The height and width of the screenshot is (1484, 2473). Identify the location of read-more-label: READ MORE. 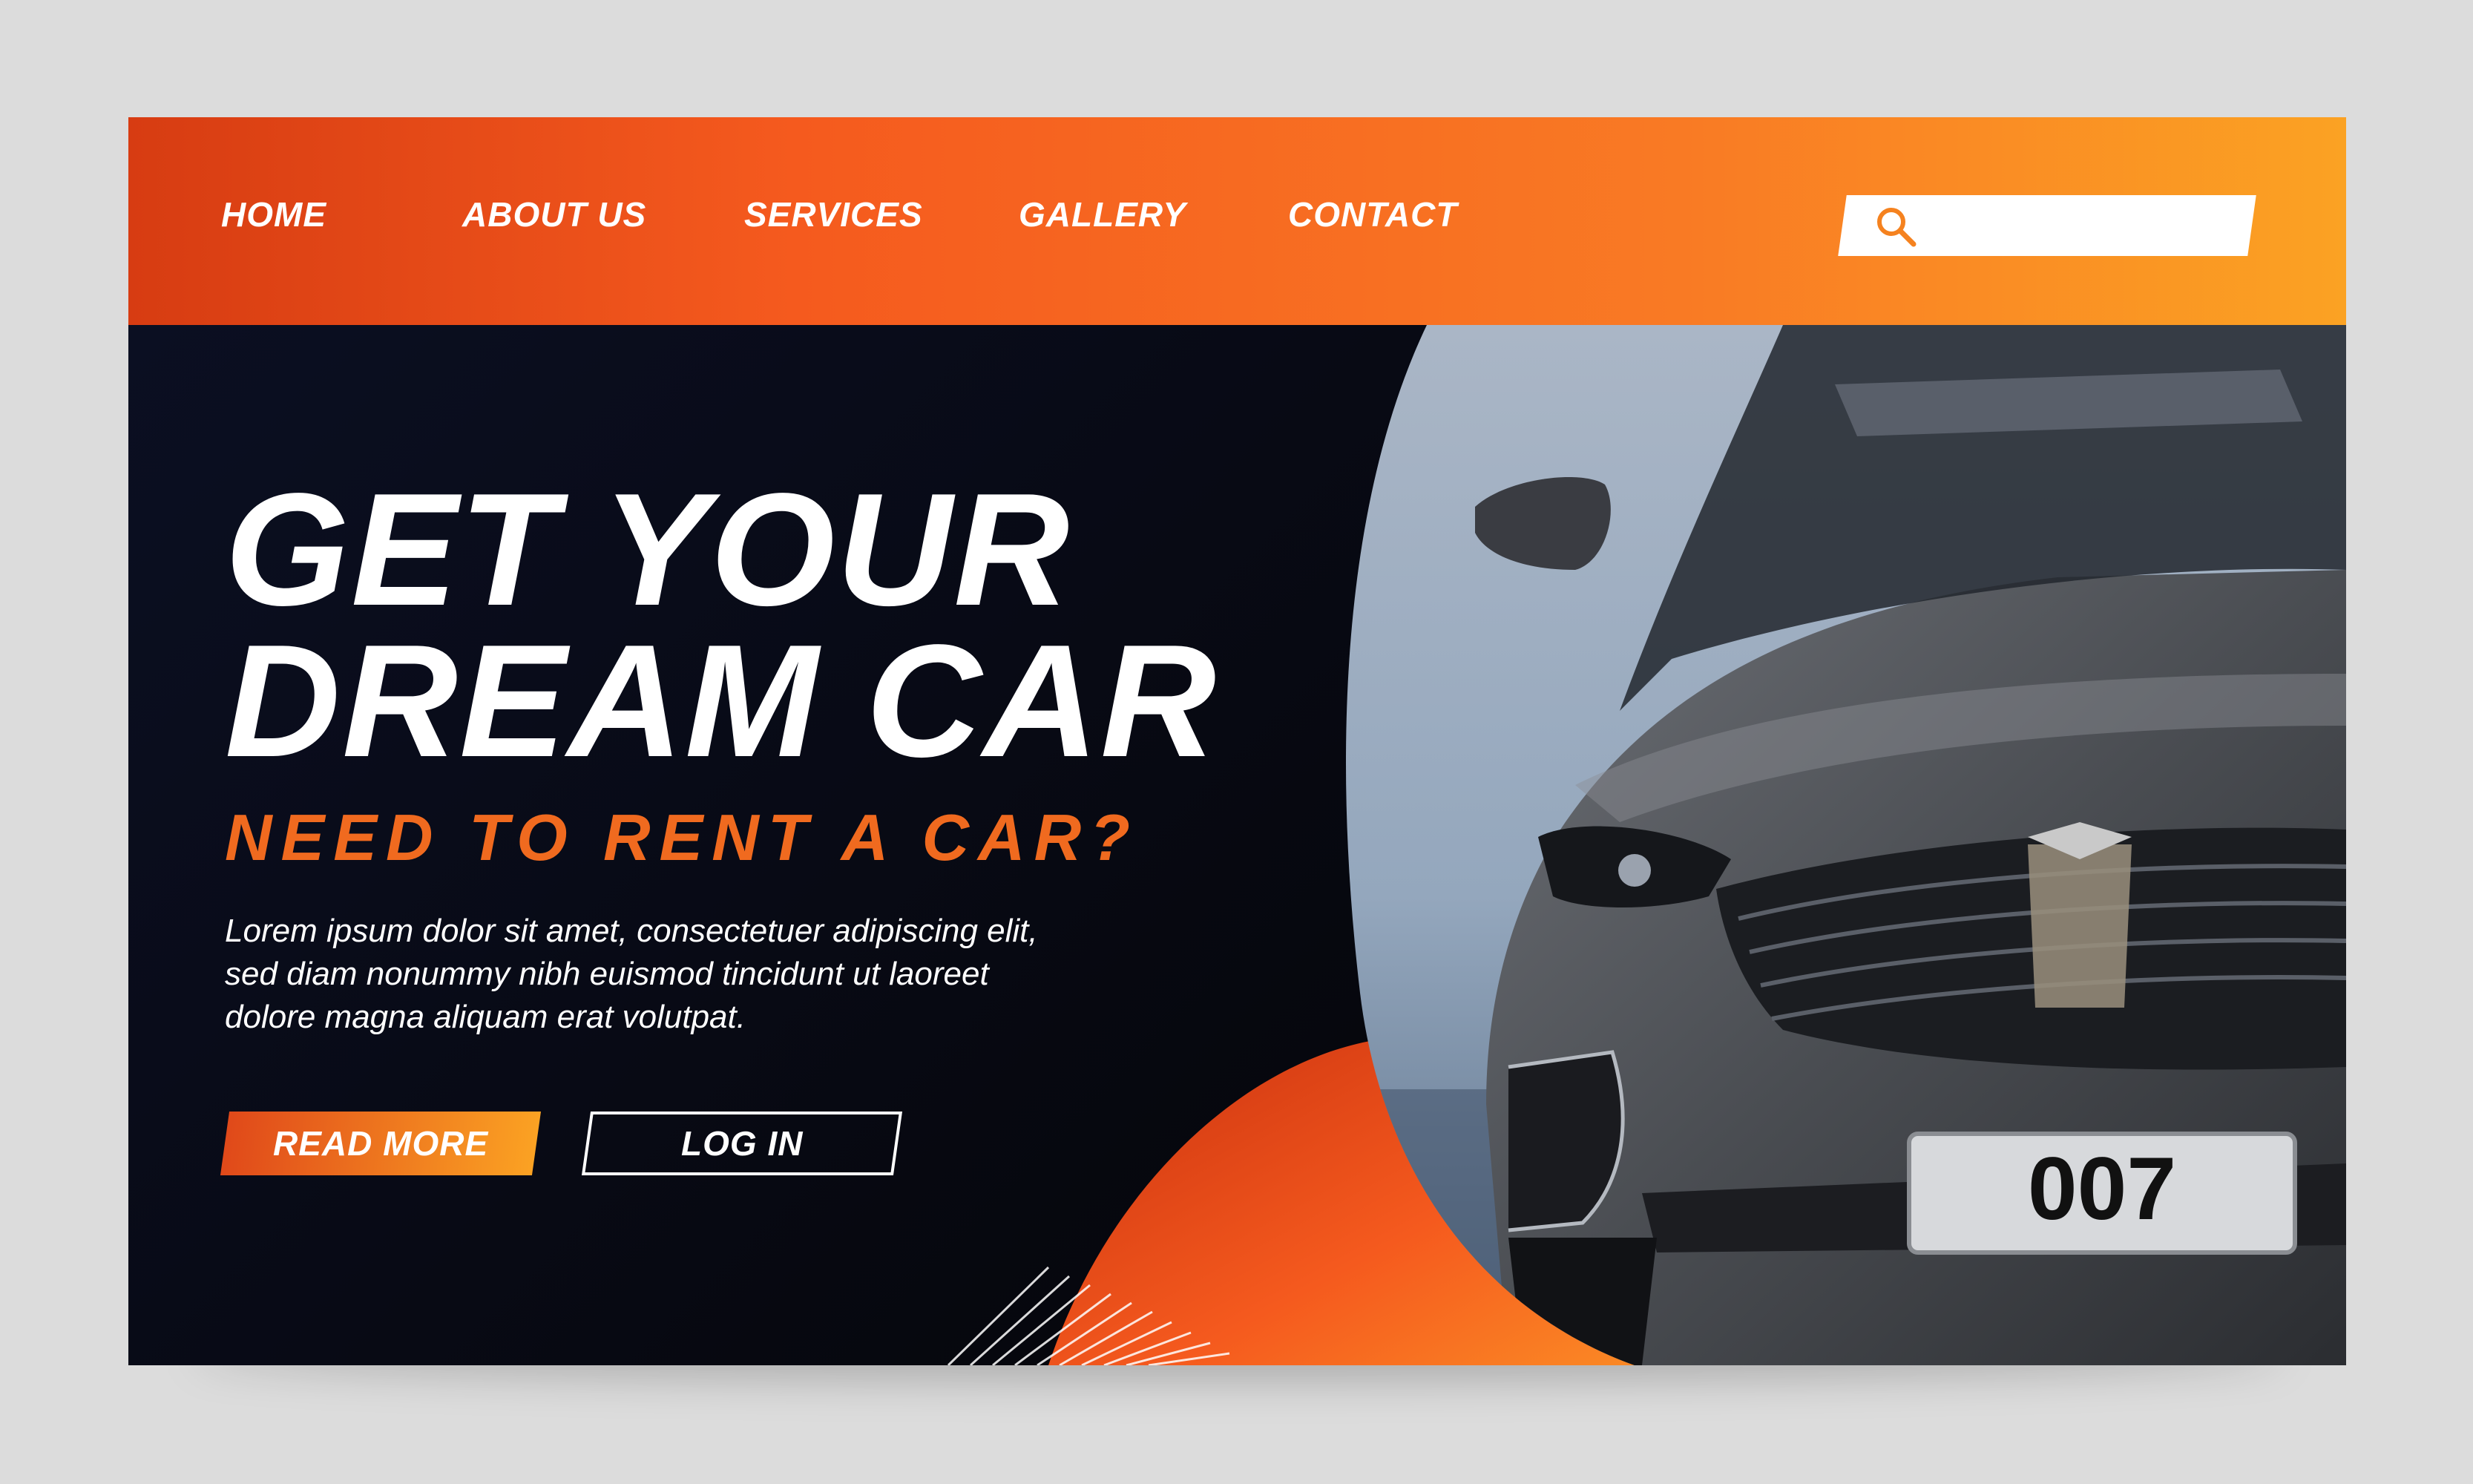
(381, 1143).